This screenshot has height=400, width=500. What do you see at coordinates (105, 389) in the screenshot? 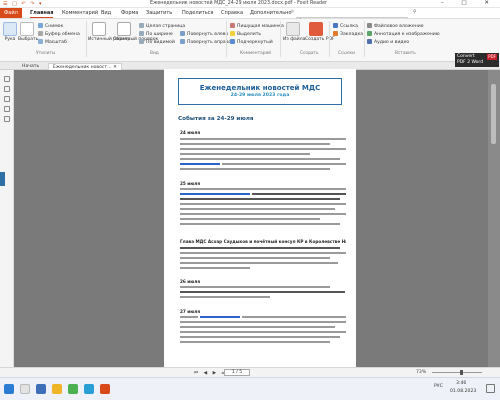
I see `foxit-taskbar-icon` at bounding box center [105, 389].